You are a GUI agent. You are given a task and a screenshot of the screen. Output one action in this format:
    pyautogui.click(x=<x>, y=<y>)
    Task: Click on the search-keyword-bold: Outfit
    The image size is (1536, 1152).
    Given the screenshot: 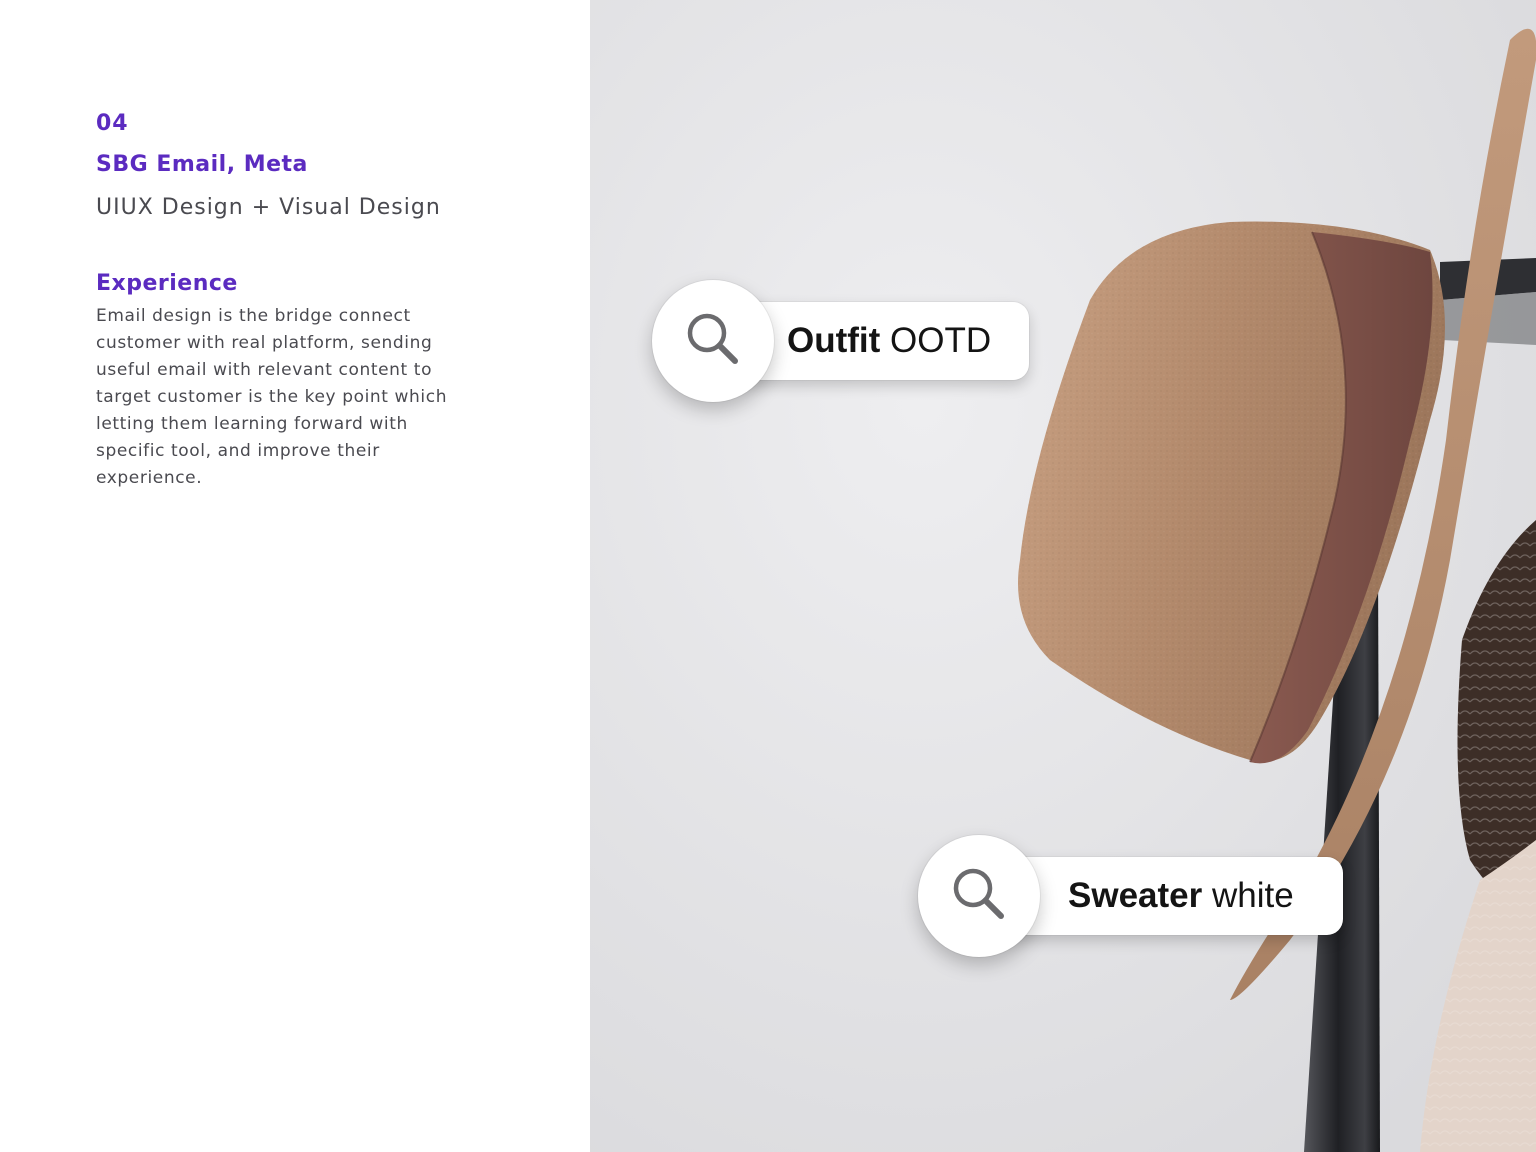 What is the action you would take?
    pyautogui.click(x=834, y=340)
    